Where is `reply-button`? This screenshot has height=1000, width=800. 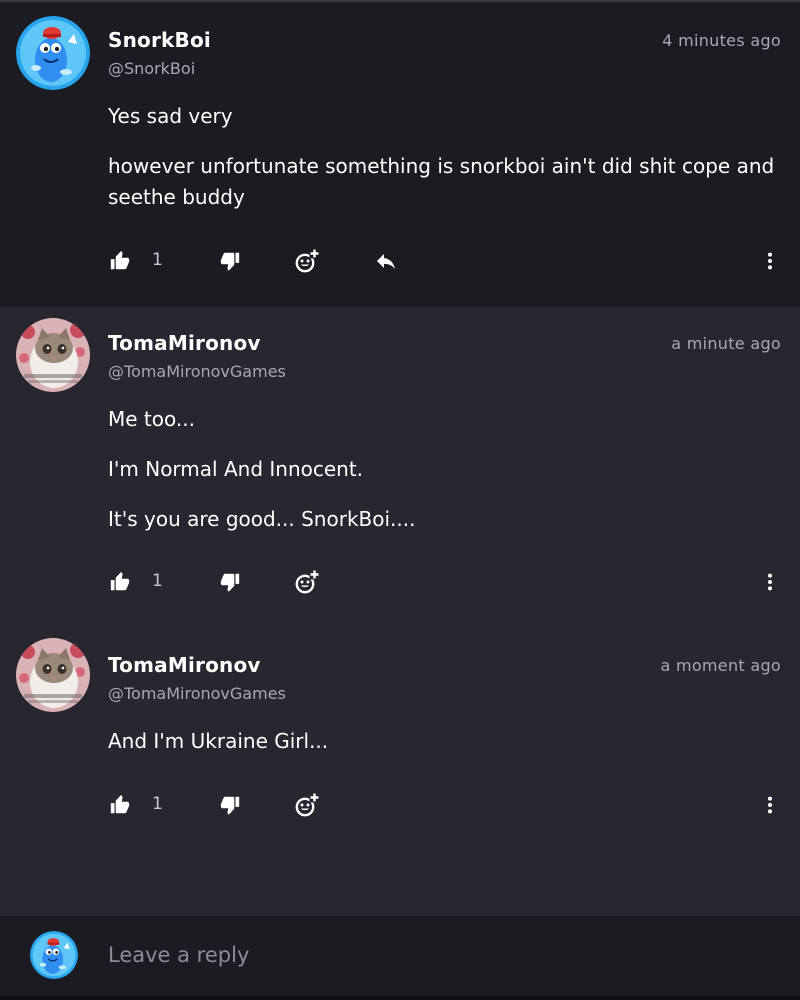
reply-button is located at coordinates (386, 261).